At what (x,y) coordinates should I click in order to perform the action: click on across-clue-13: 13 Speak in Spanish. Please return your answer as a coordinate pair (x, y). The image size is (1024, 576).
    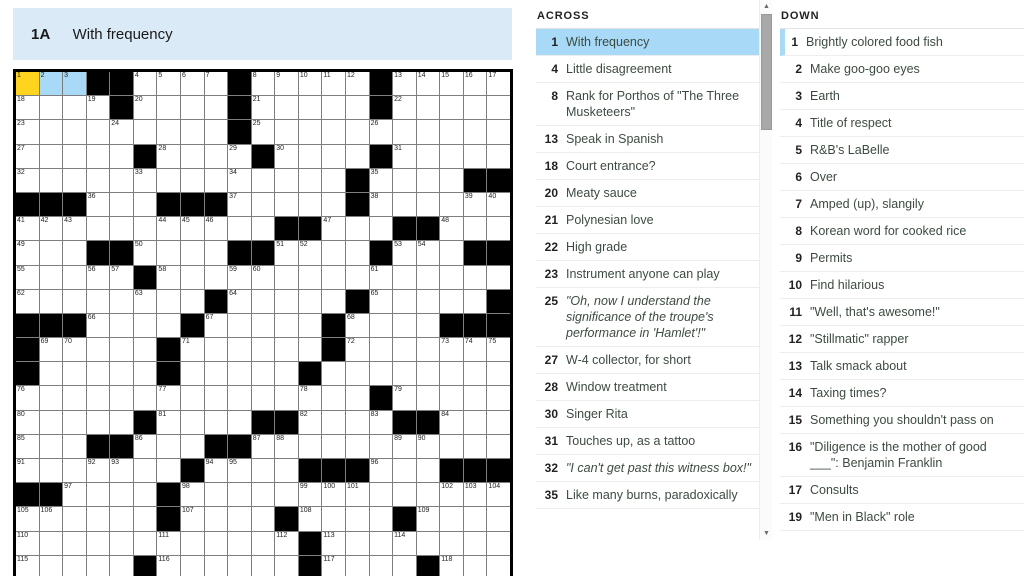
    Looking at the image, I should click on (654, 139).